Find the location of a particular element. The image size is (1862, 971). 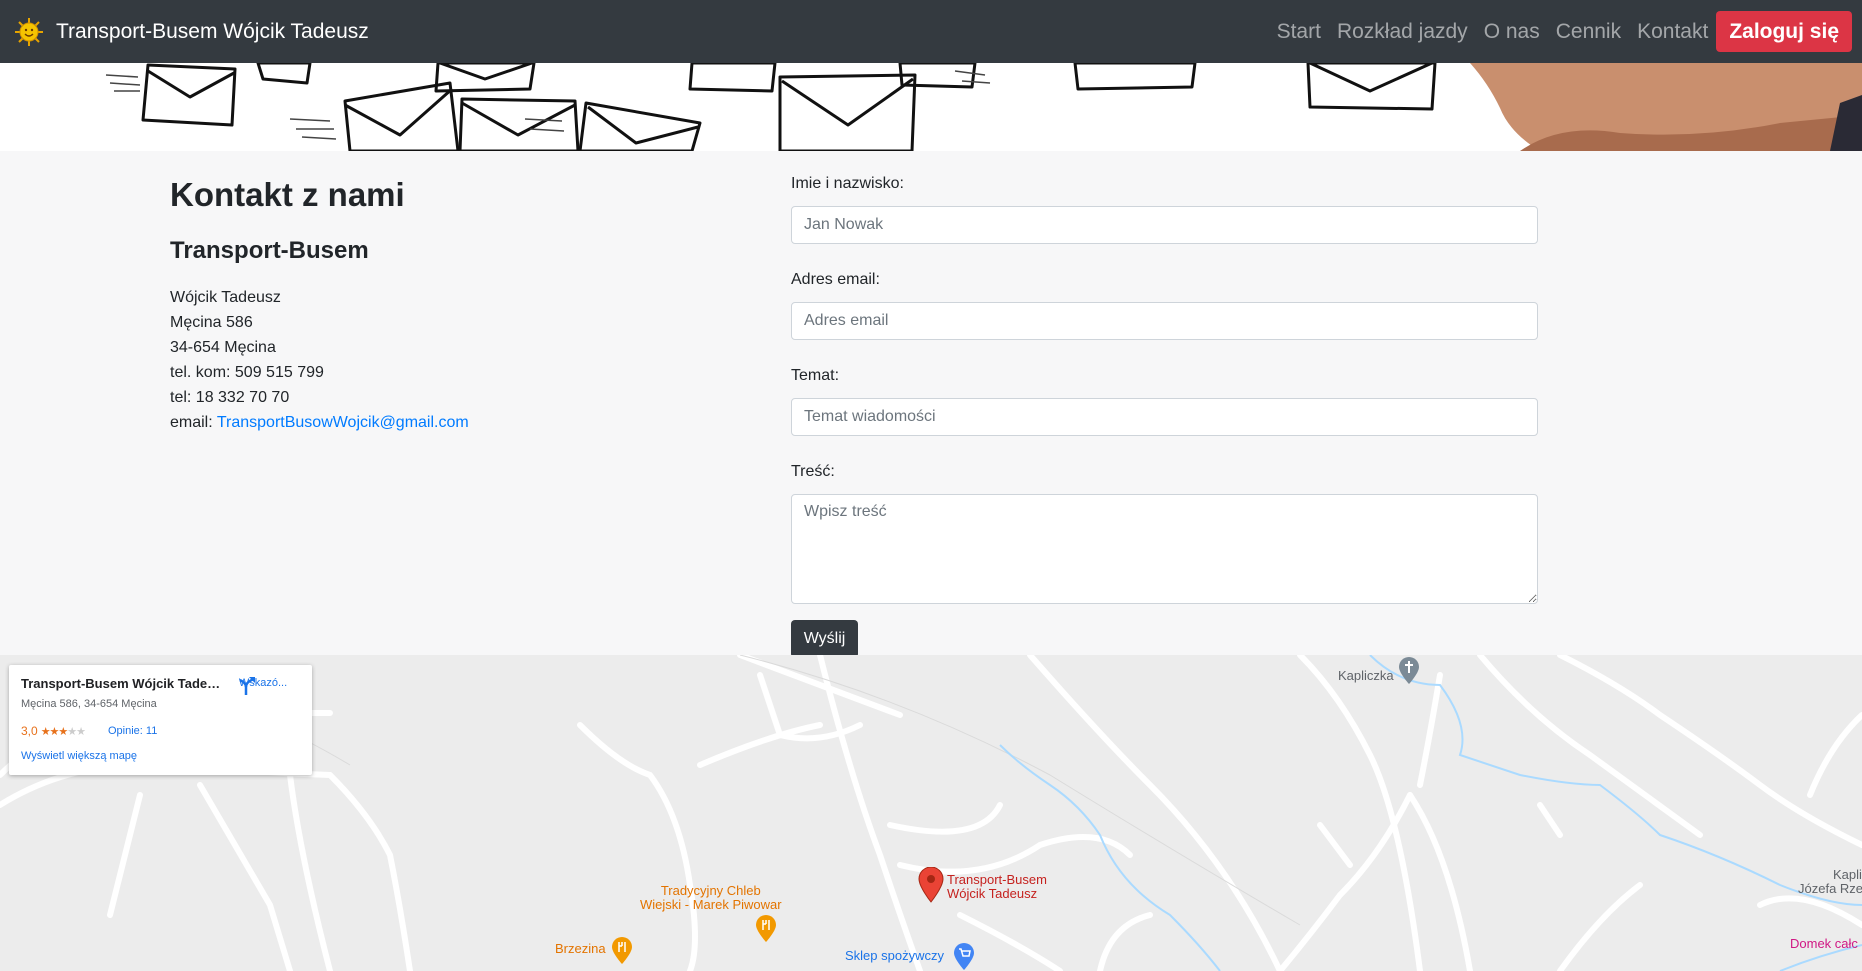

brand: Transport-Busem Wójcik Tadeusz is located at coordinates (191, 32).